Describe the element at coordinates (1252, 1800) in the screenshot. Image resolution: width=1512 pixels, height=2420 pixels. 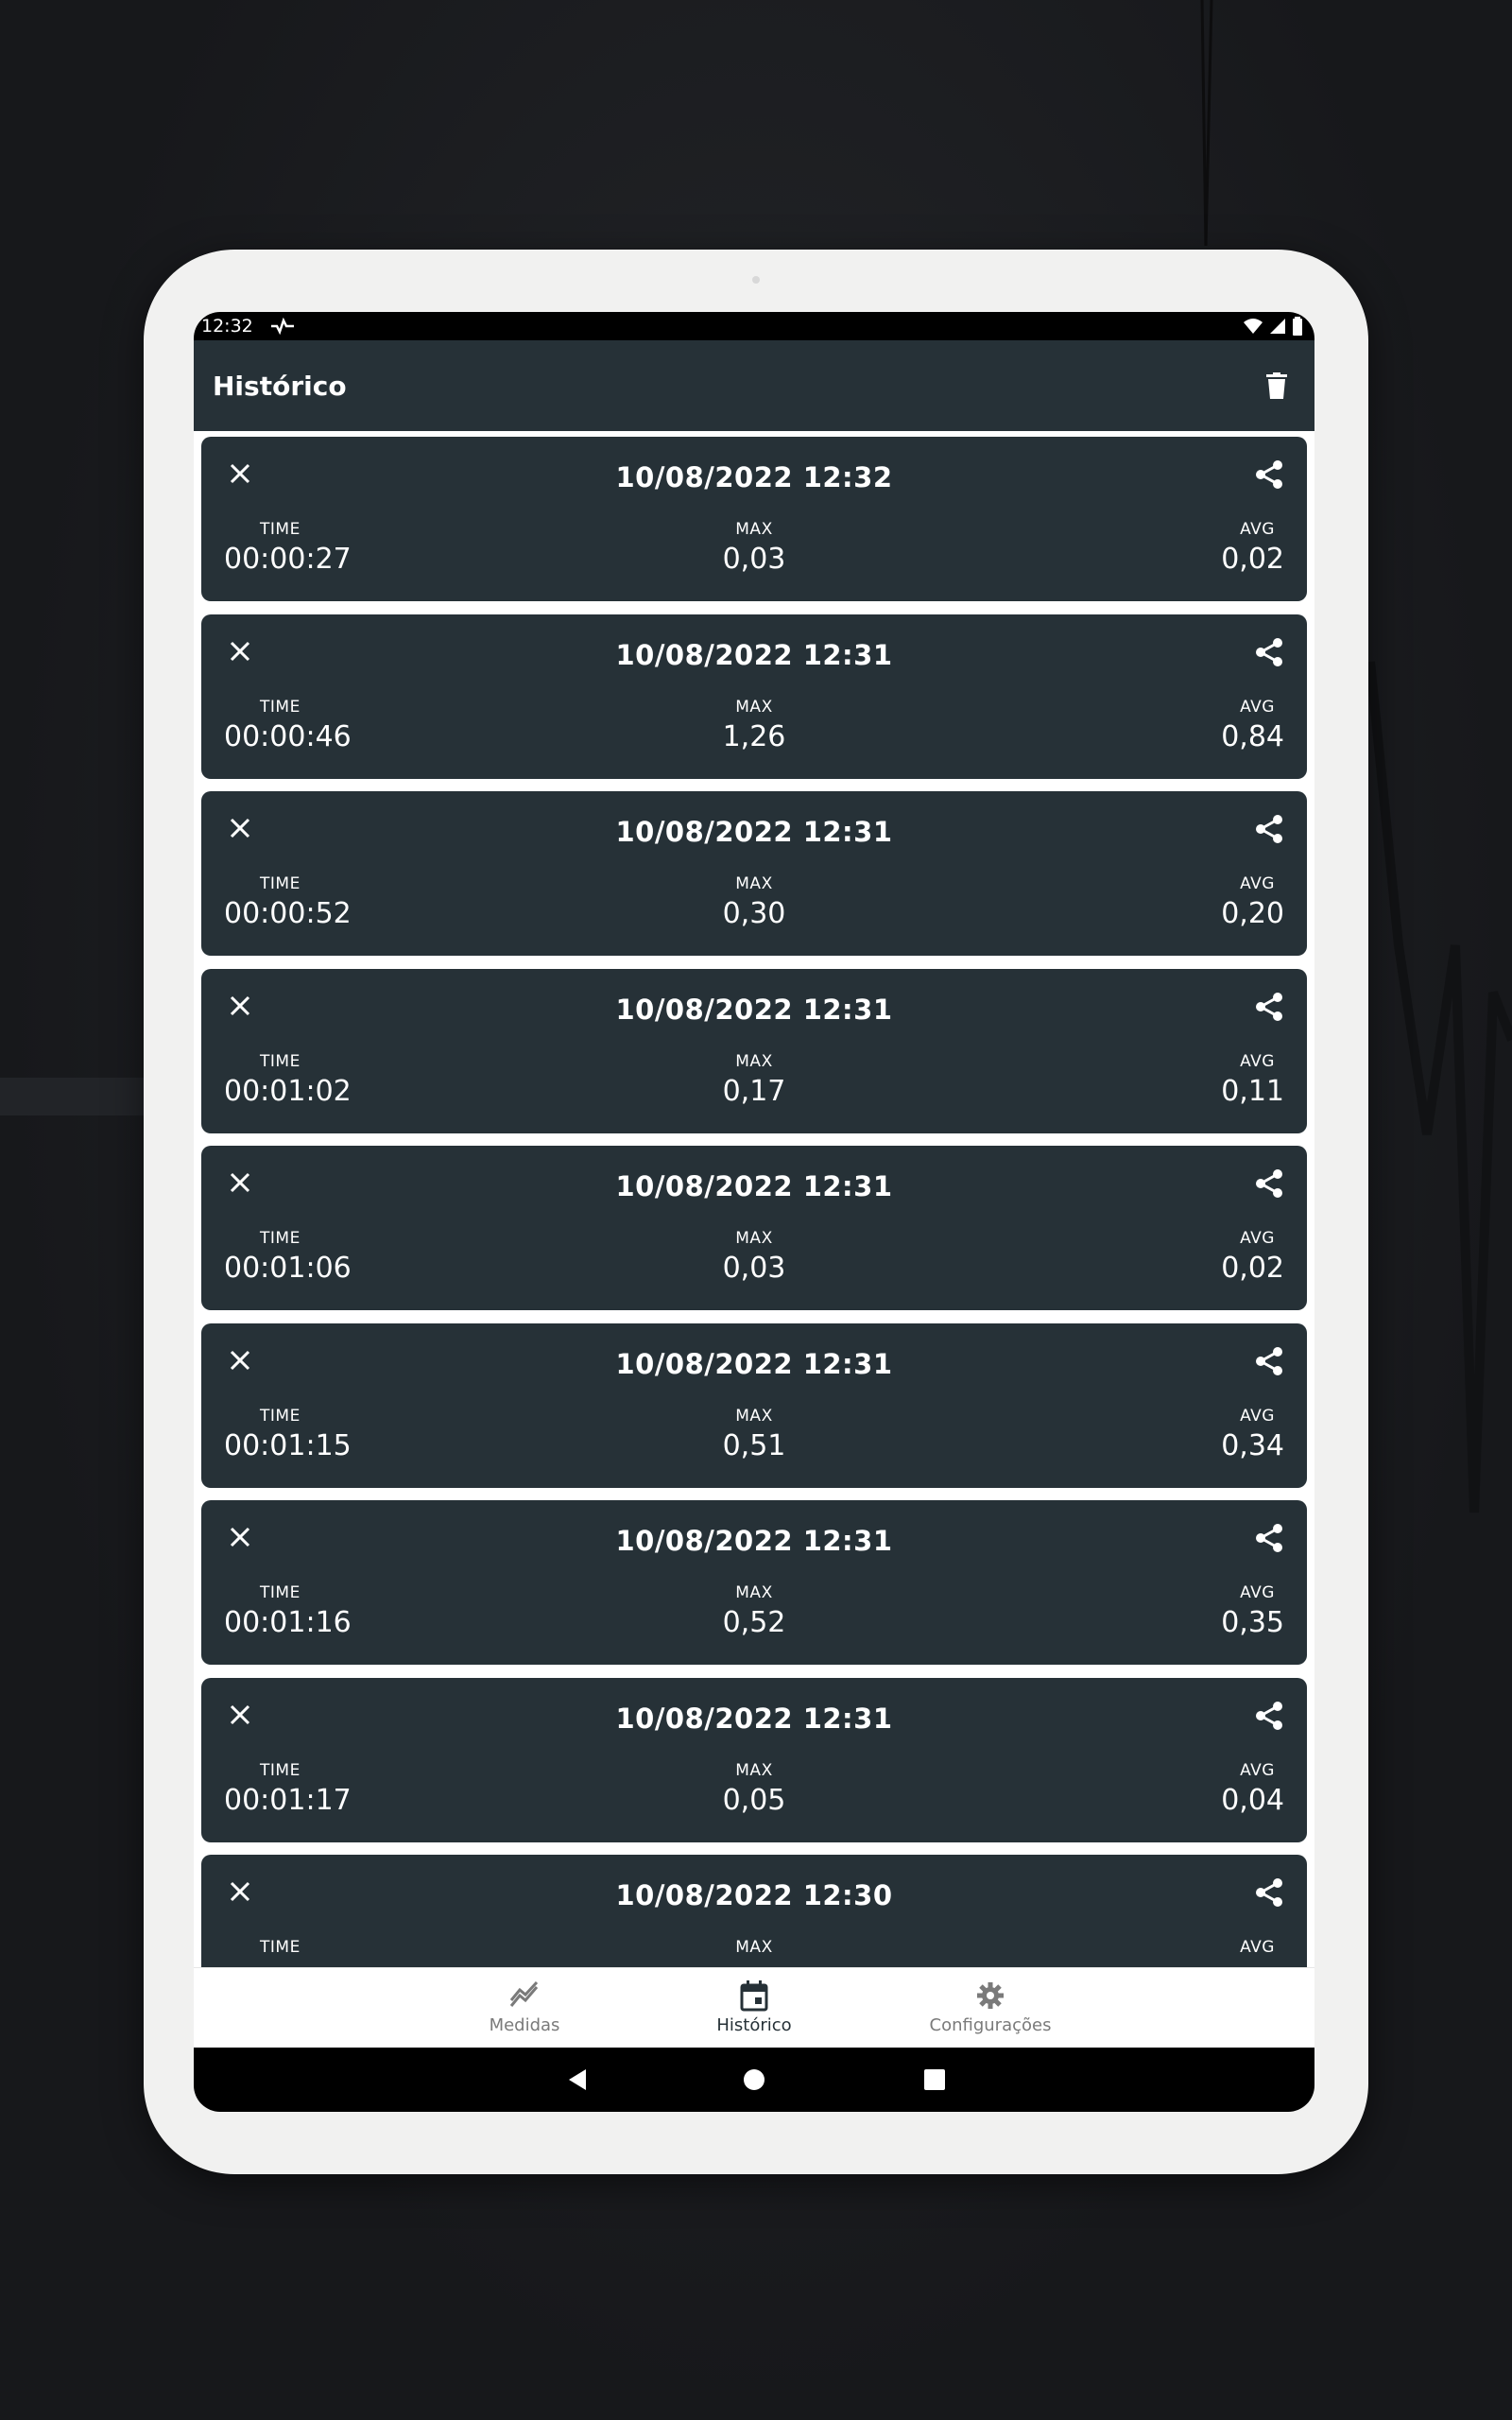
I see `avg-value: 0,04` at that location.